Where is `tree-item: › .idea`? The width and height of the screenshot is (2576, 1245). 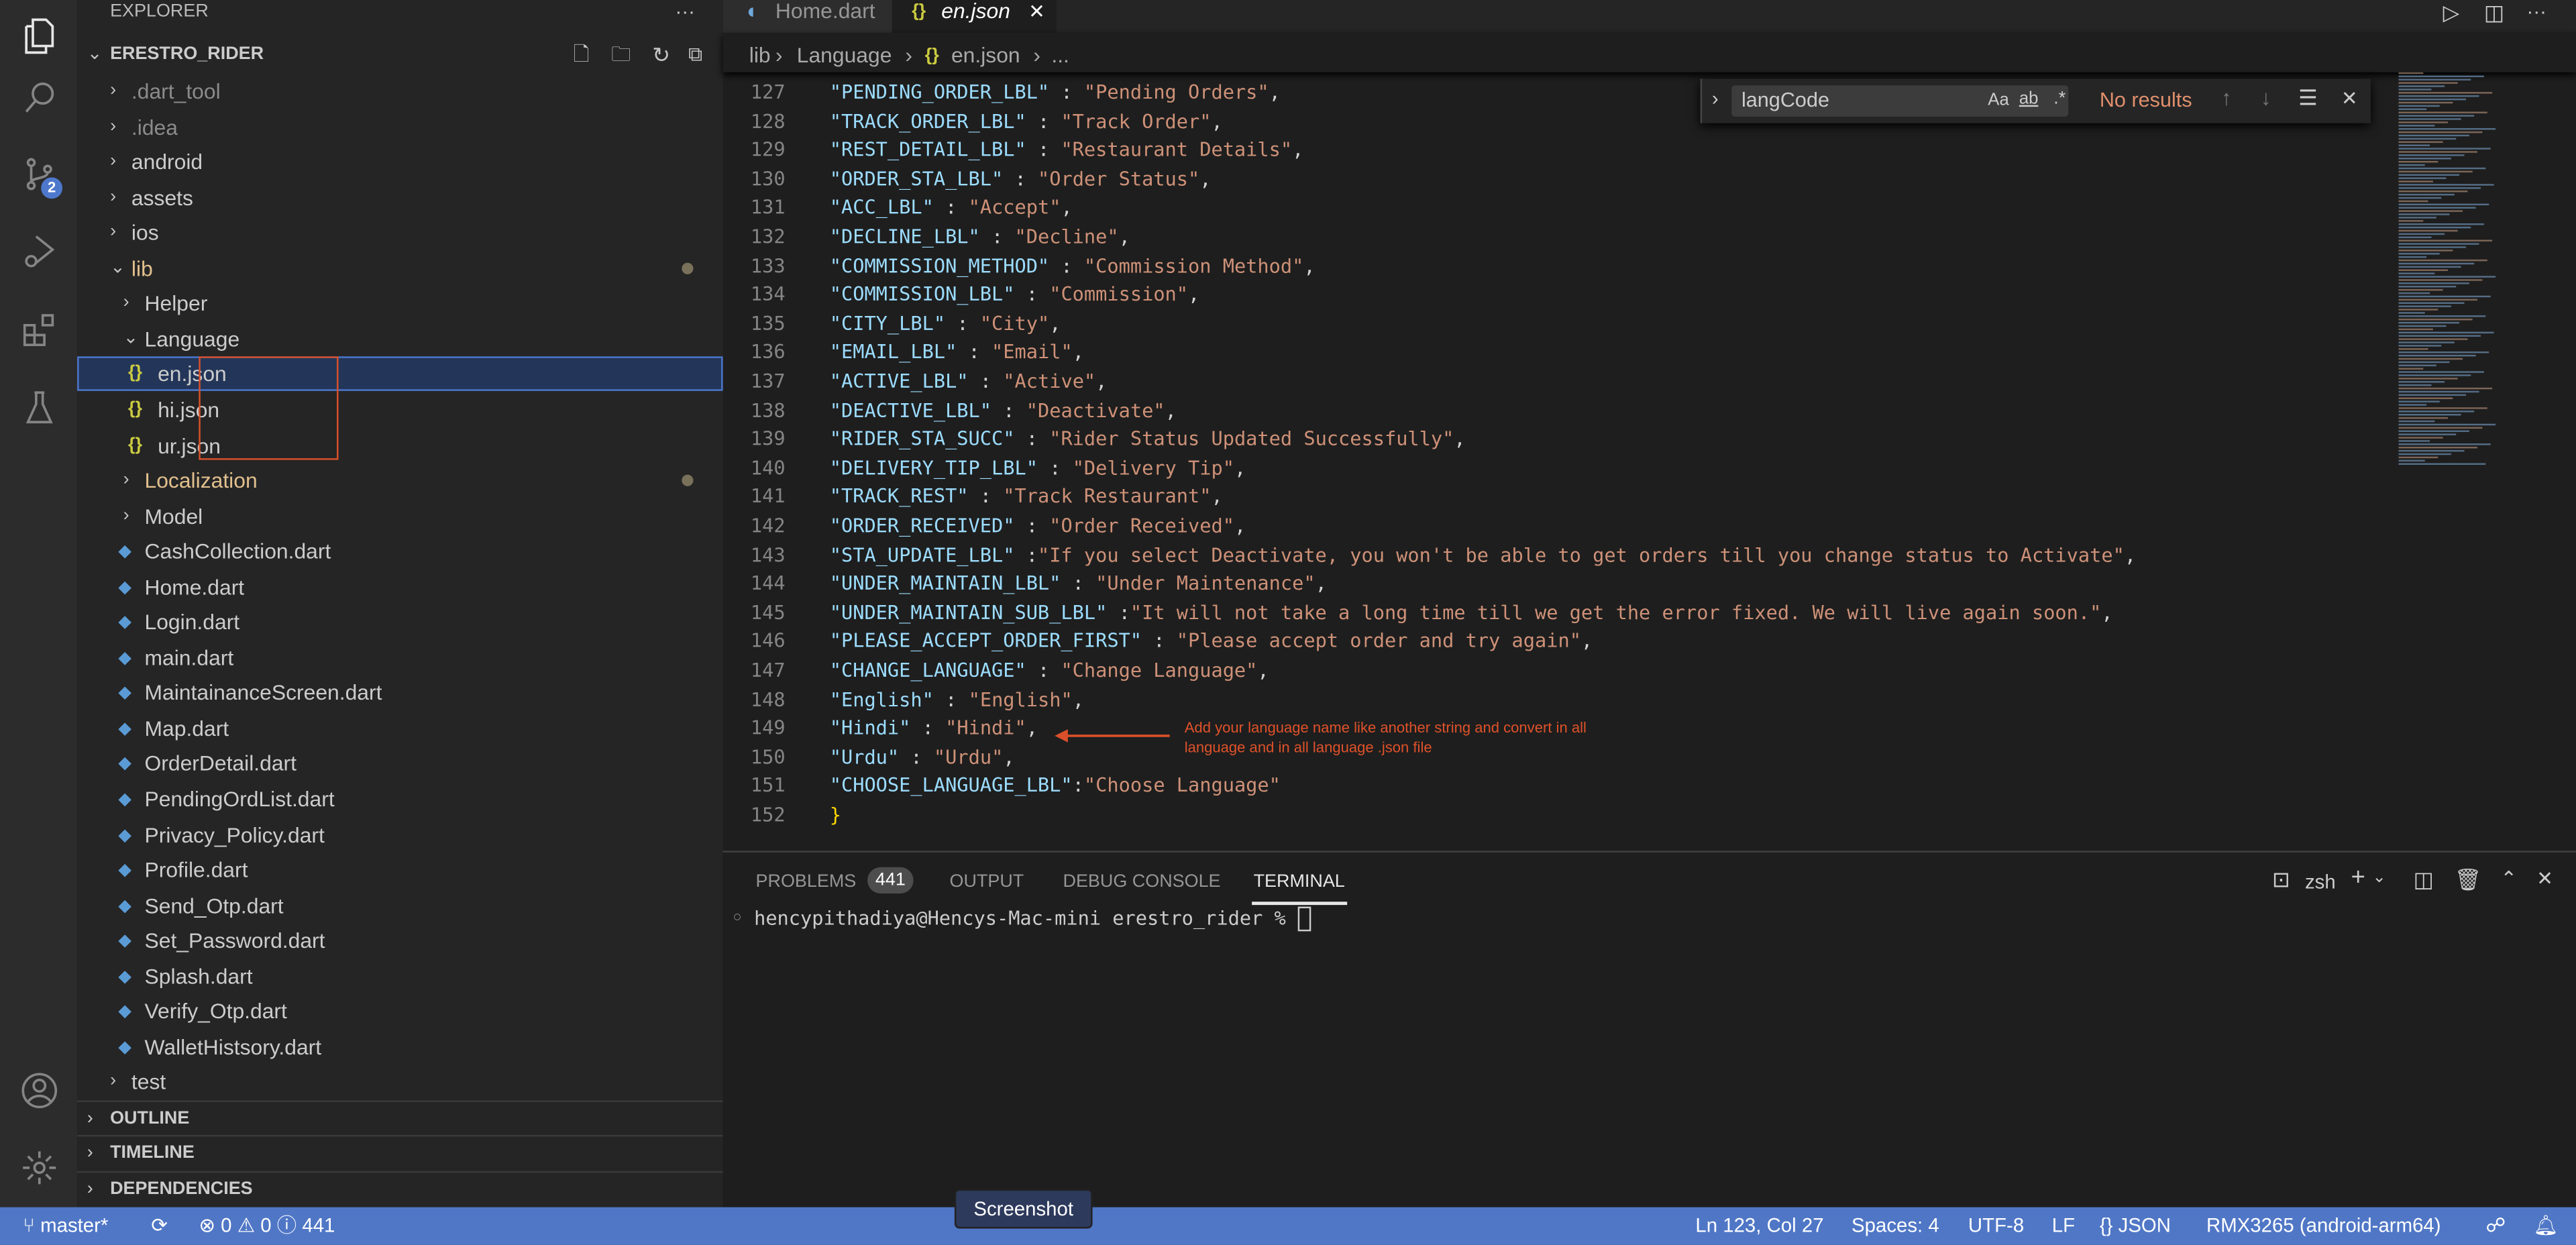
tree-item: › .idea is located at coordinates (399, 126).